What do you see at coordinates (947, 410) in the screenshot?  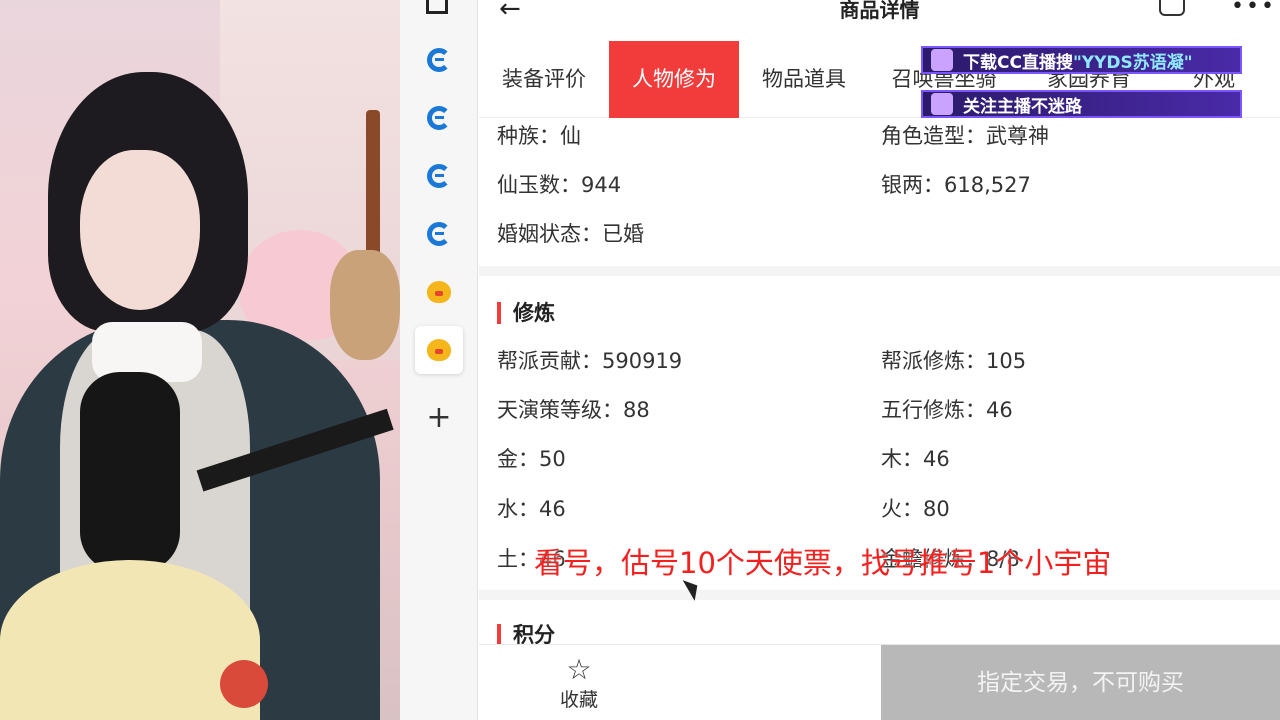 I see `stat-row: 五行修炼：46` at bounding box center [947, 410].